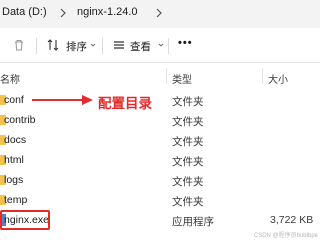  I want to click on watermark: CSDN @程序员boblbpe, so click(285, 236).